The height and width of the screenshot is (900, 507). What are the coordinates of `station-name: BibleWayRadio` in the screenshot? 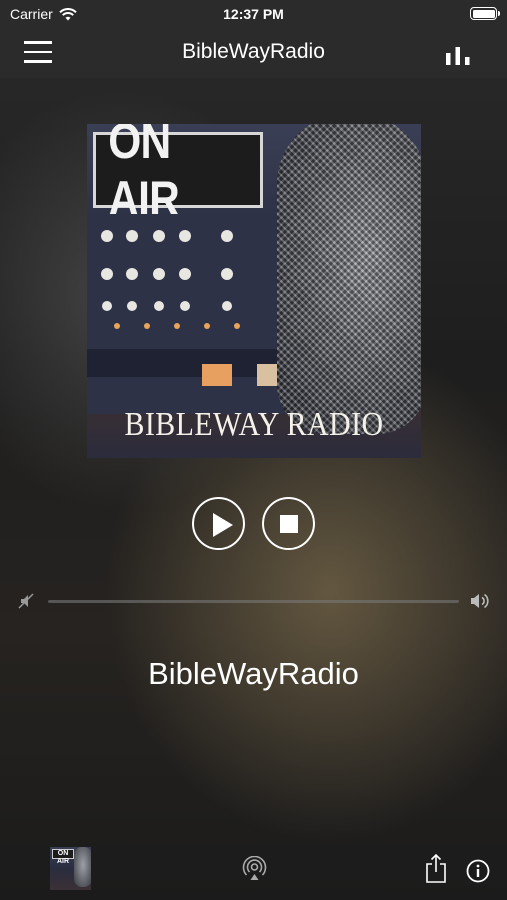 It's located at (253, 673).